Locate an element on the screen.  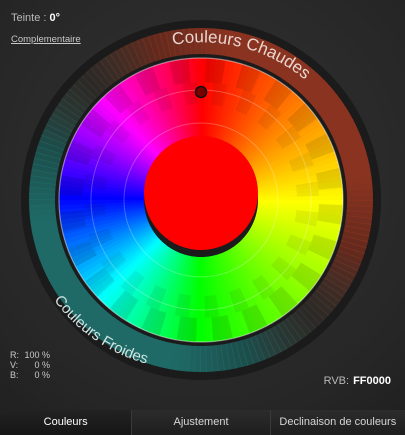
hue-selector-handle is located at coordinates (201, 92).